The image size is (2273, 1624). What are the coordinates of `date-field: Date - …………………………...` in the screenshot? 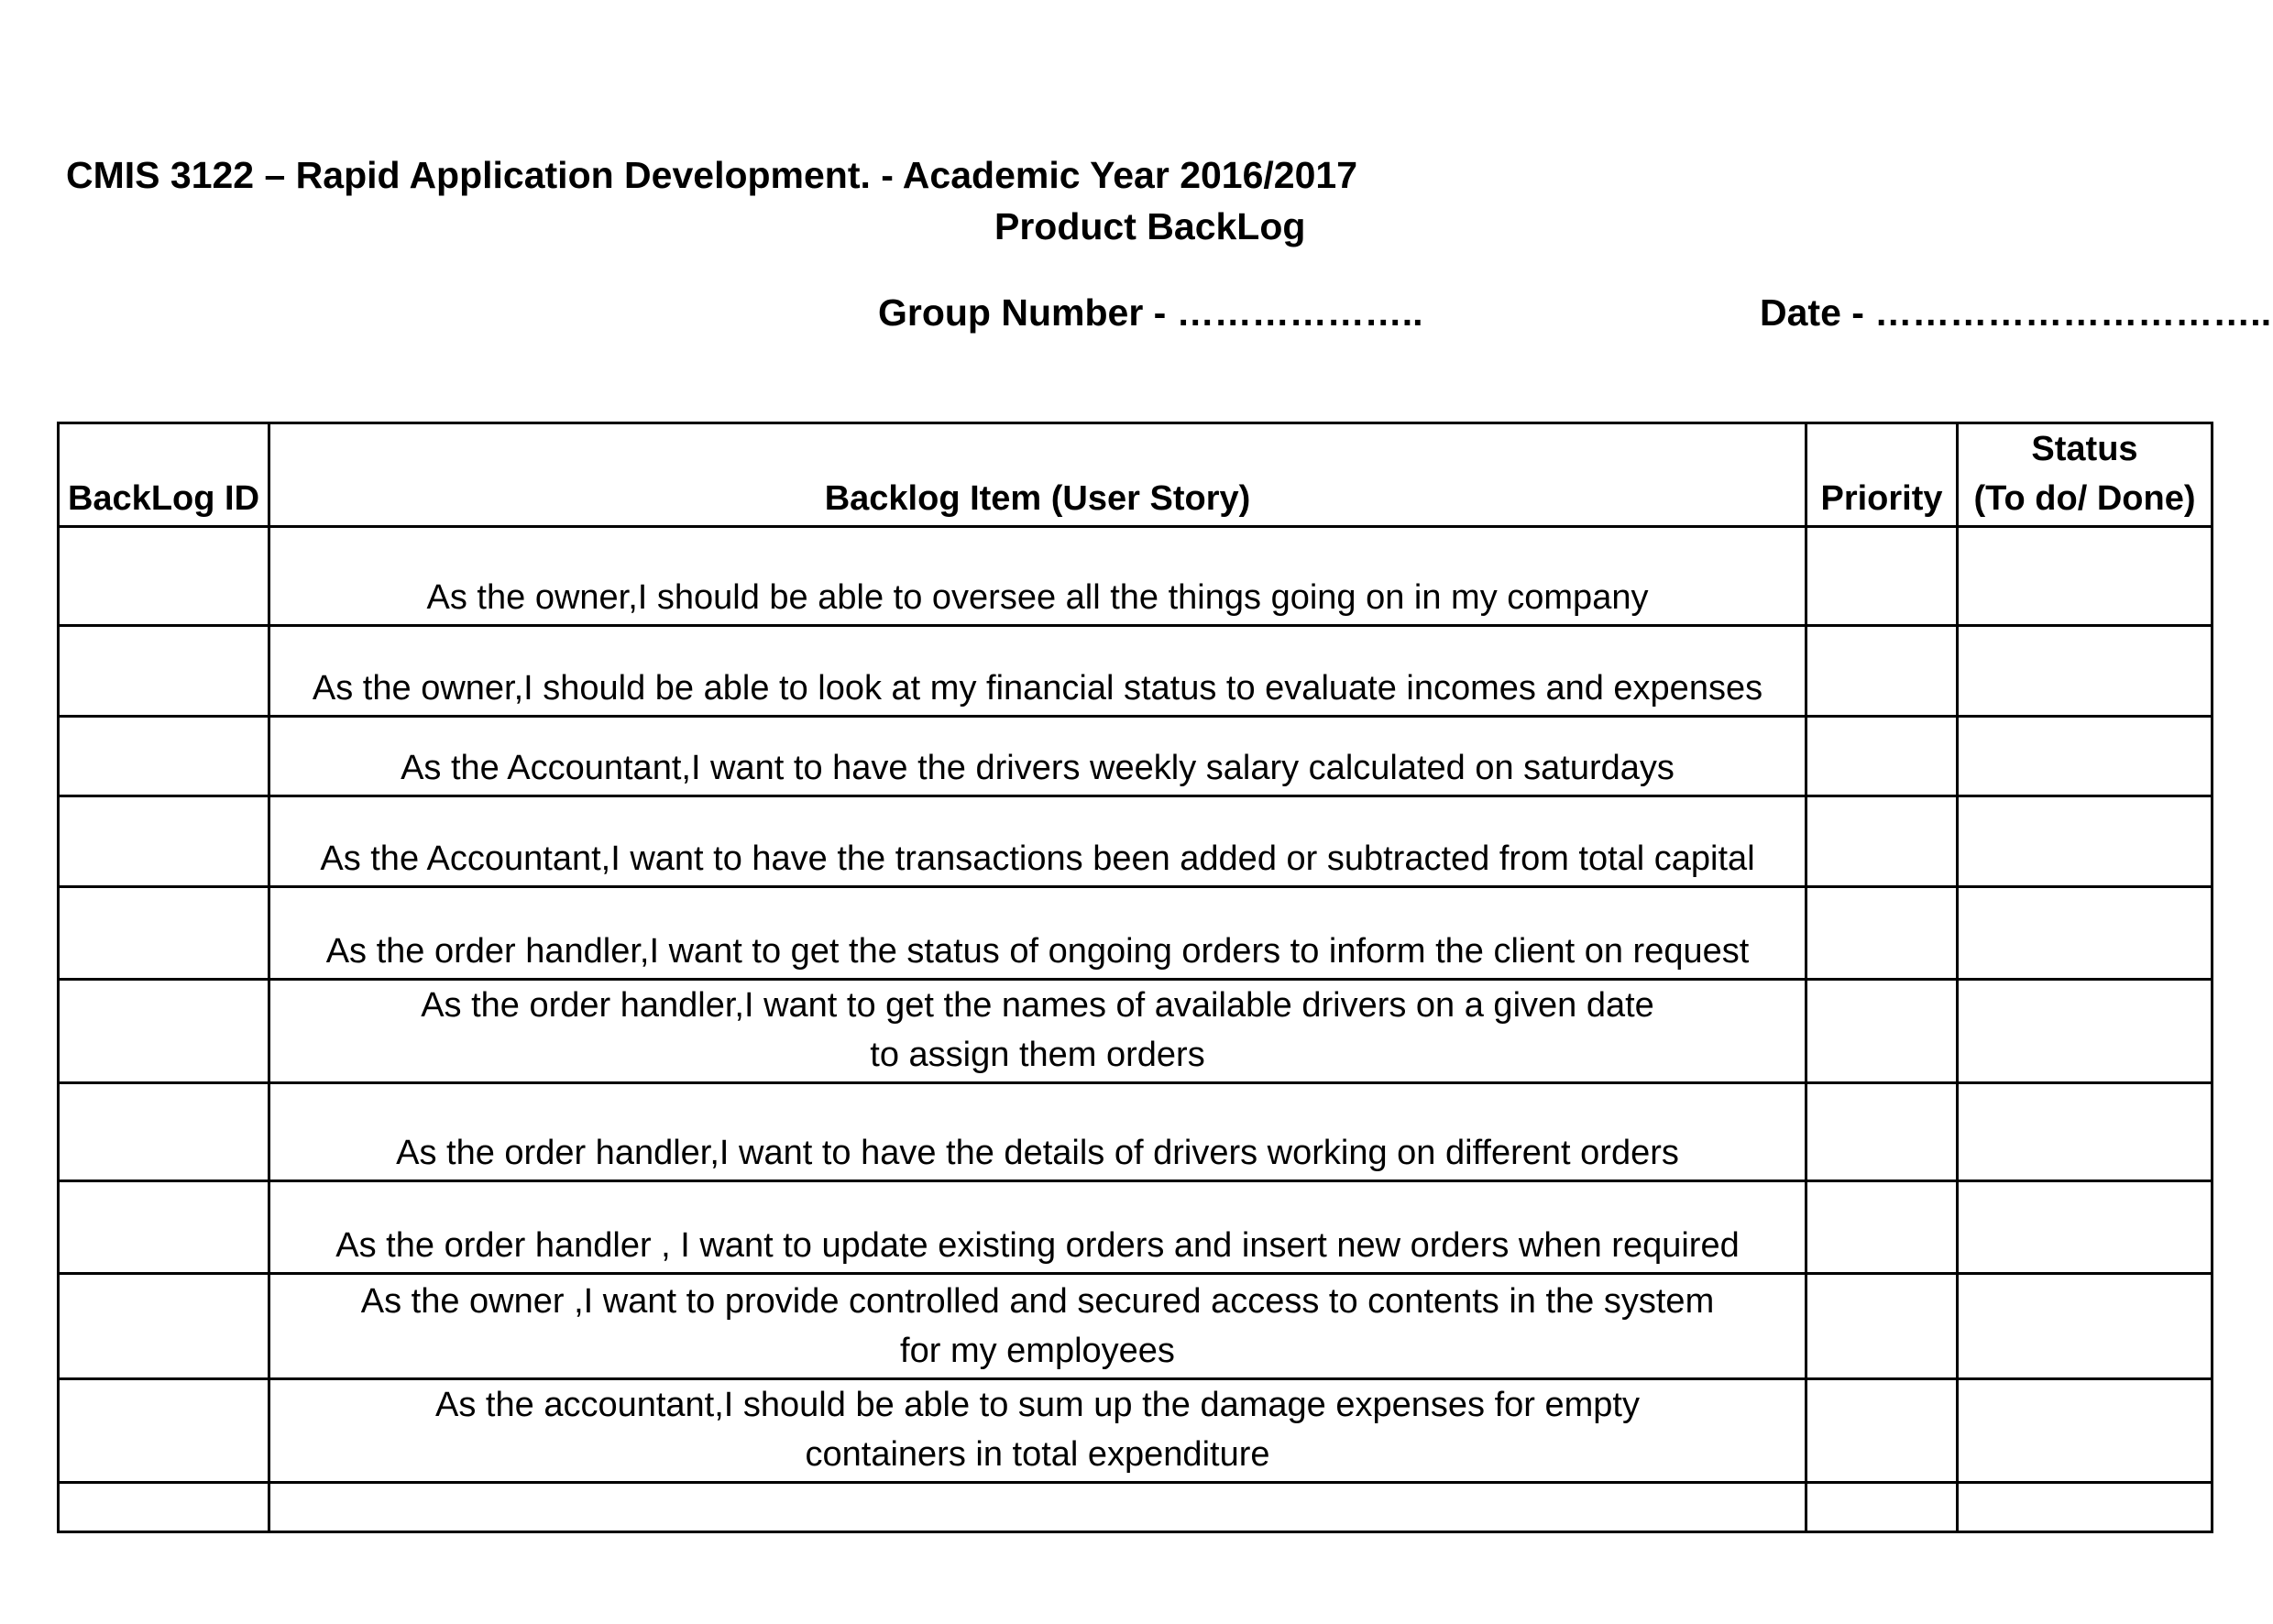 It's located at (2016, 312).